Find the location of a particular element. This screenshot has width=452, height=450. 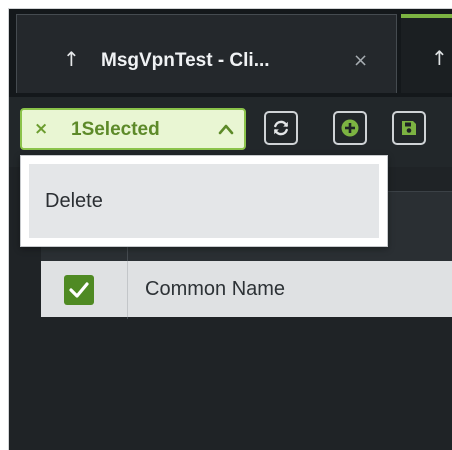

add-button is located at coordinates (350, 128).